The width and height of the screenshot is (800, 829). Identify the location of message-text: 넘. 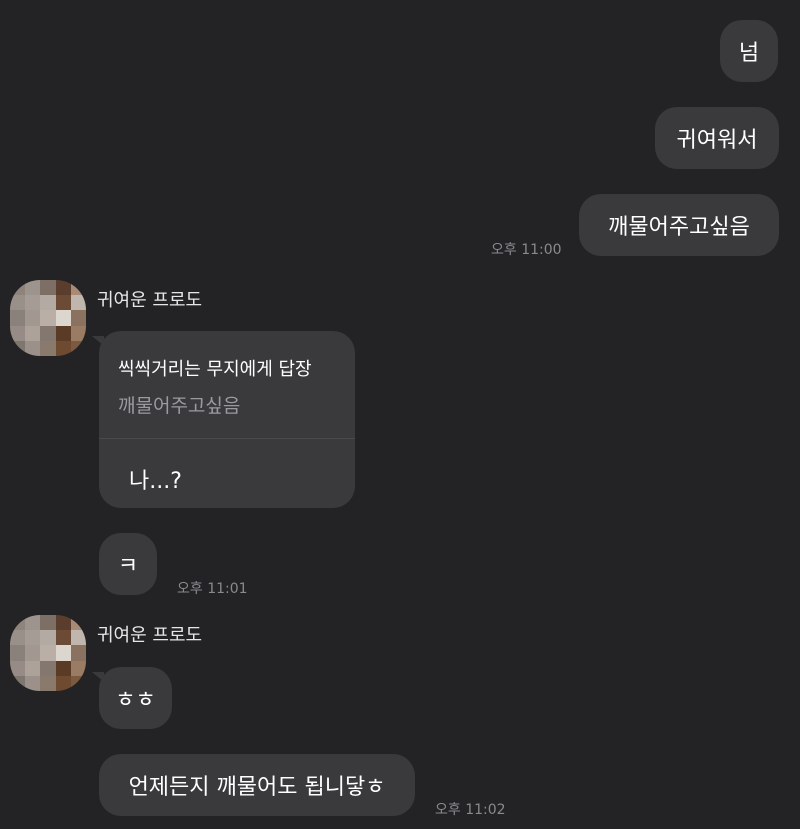
(749, 53).